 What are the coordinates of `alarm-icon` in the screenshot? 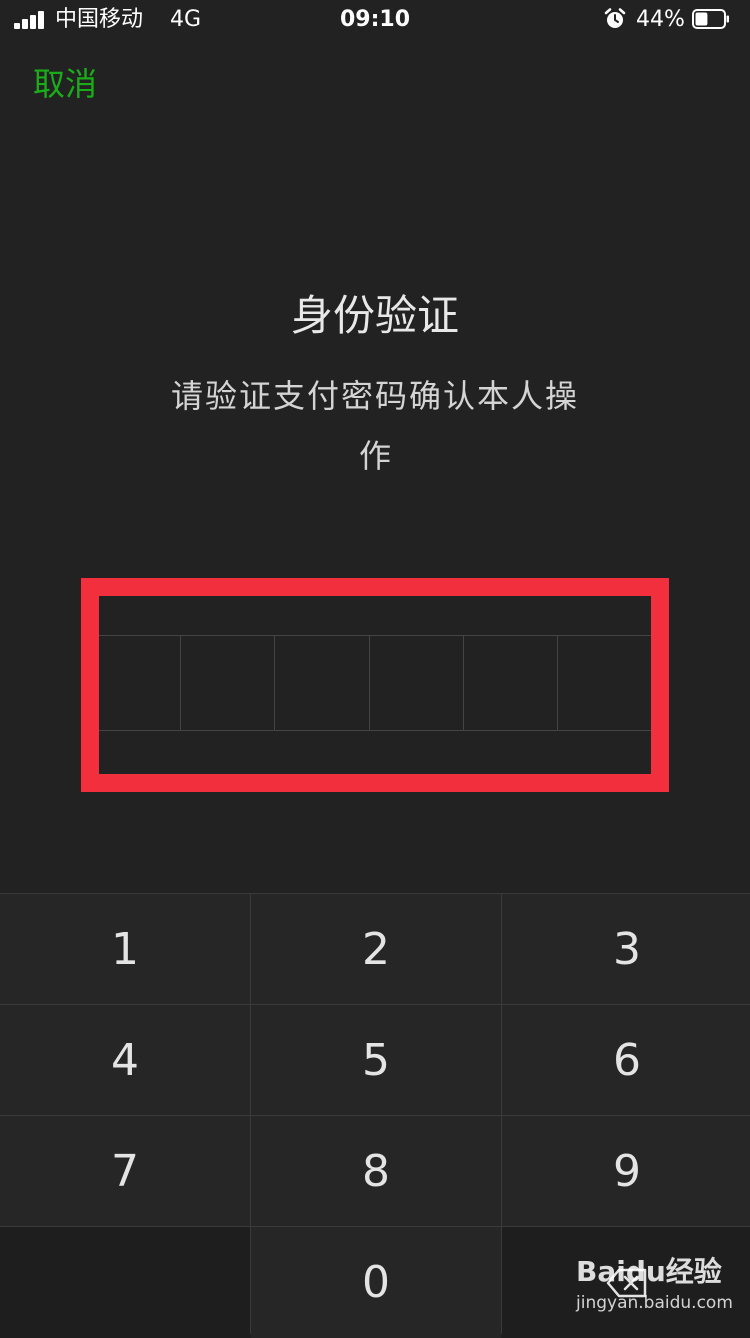 It's located at (615, 18).